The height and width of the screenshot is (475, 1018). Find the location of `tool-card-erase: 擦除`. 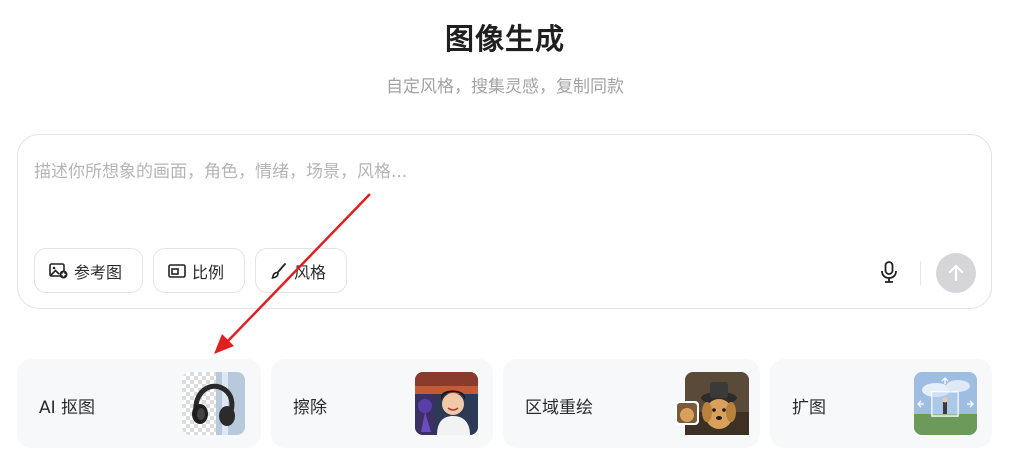

tool-card-erase: 擦除 is located at coordinates (382, 403).